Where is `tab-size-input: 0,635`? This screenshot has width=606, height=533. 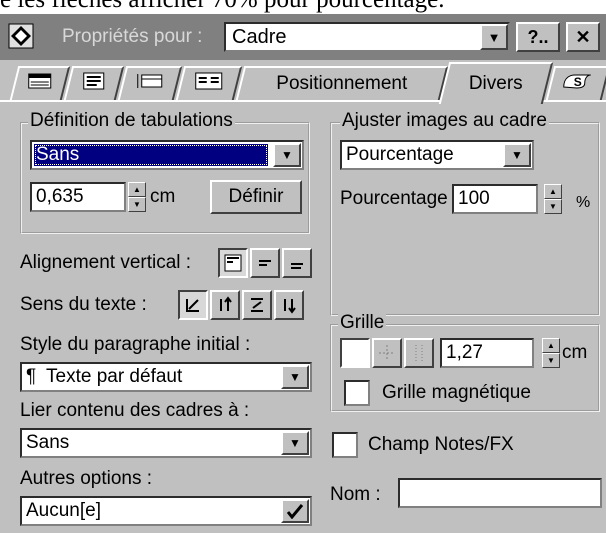 tab-size-input: 0,635 is located at coordinates (78, 197).